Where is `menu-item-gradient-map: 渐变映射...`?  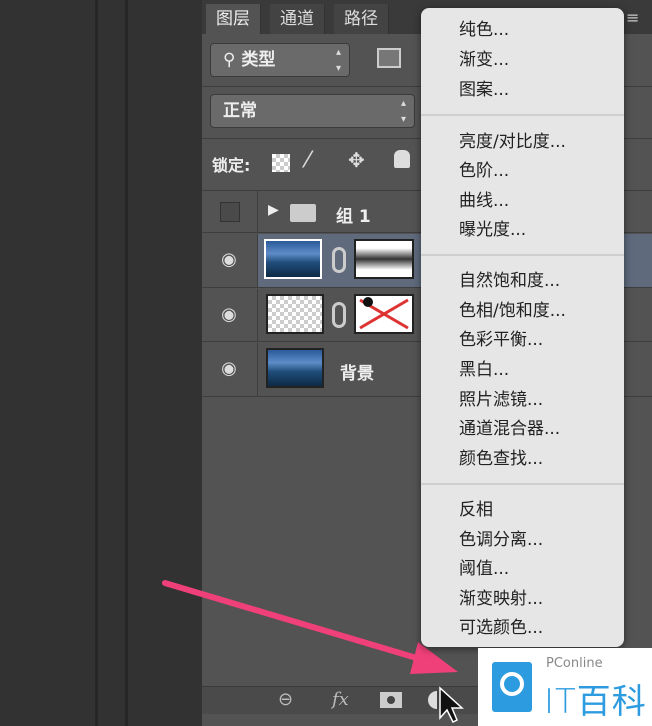
menu-item-gradient-map: 渐变映射... is located at coordinates (501, 599).